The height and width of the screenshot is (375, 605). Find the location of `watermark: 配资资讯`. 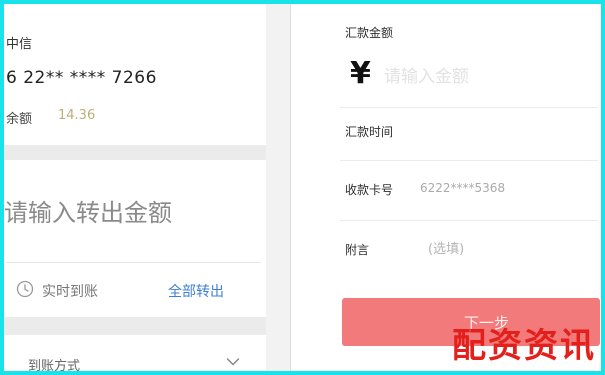

watermark: 配资资讯 is located at coordinates (524, 346).